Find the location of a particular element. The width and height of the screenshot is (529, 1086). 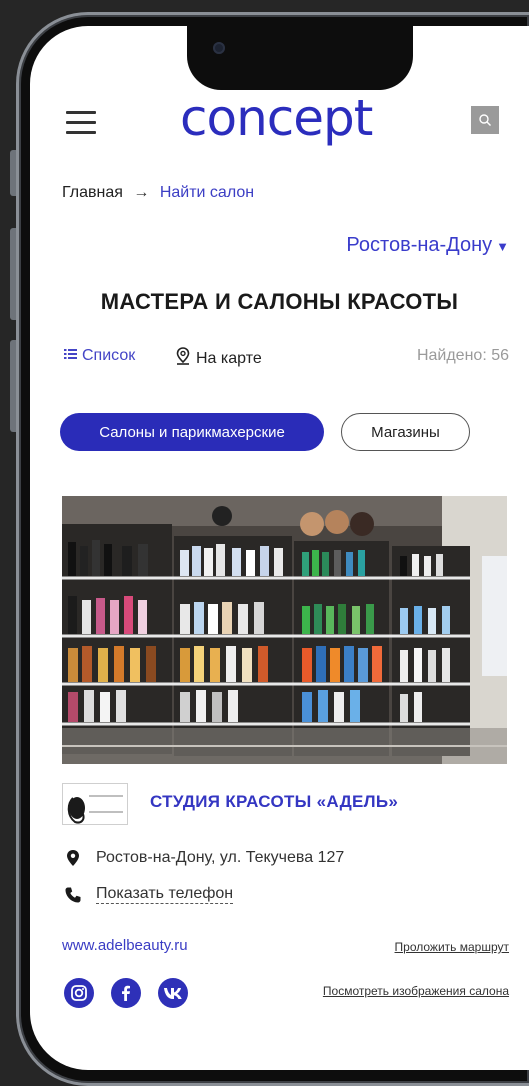

phone-notch is located at coordinates (300, 58).